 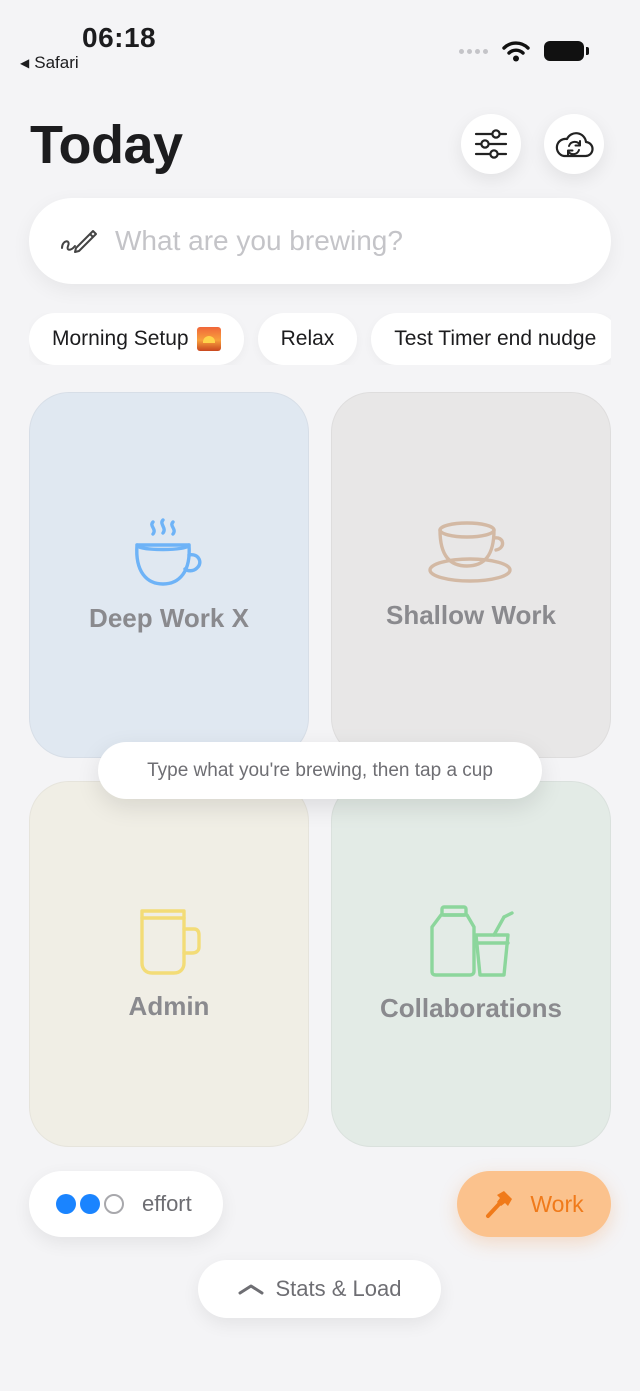 I want to click on card-label: Deep Work X, so click(x=169, y=617).